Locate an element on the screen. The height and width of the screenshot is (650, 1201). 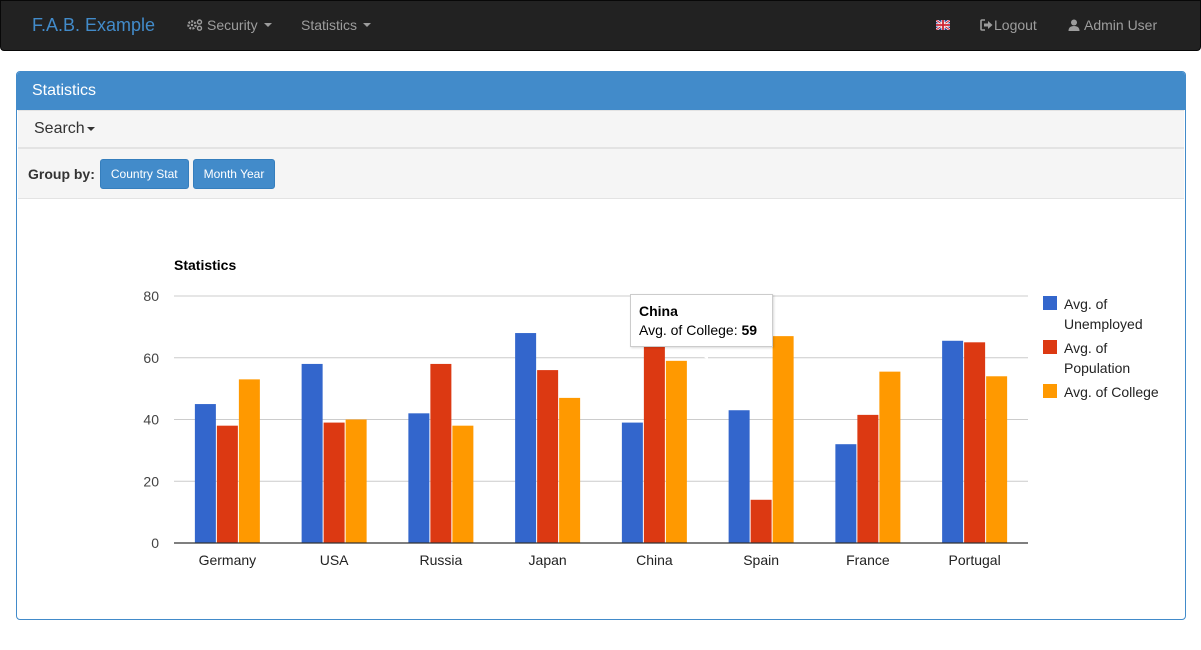
tooltip-pointer is located at coordinates (698, 353).